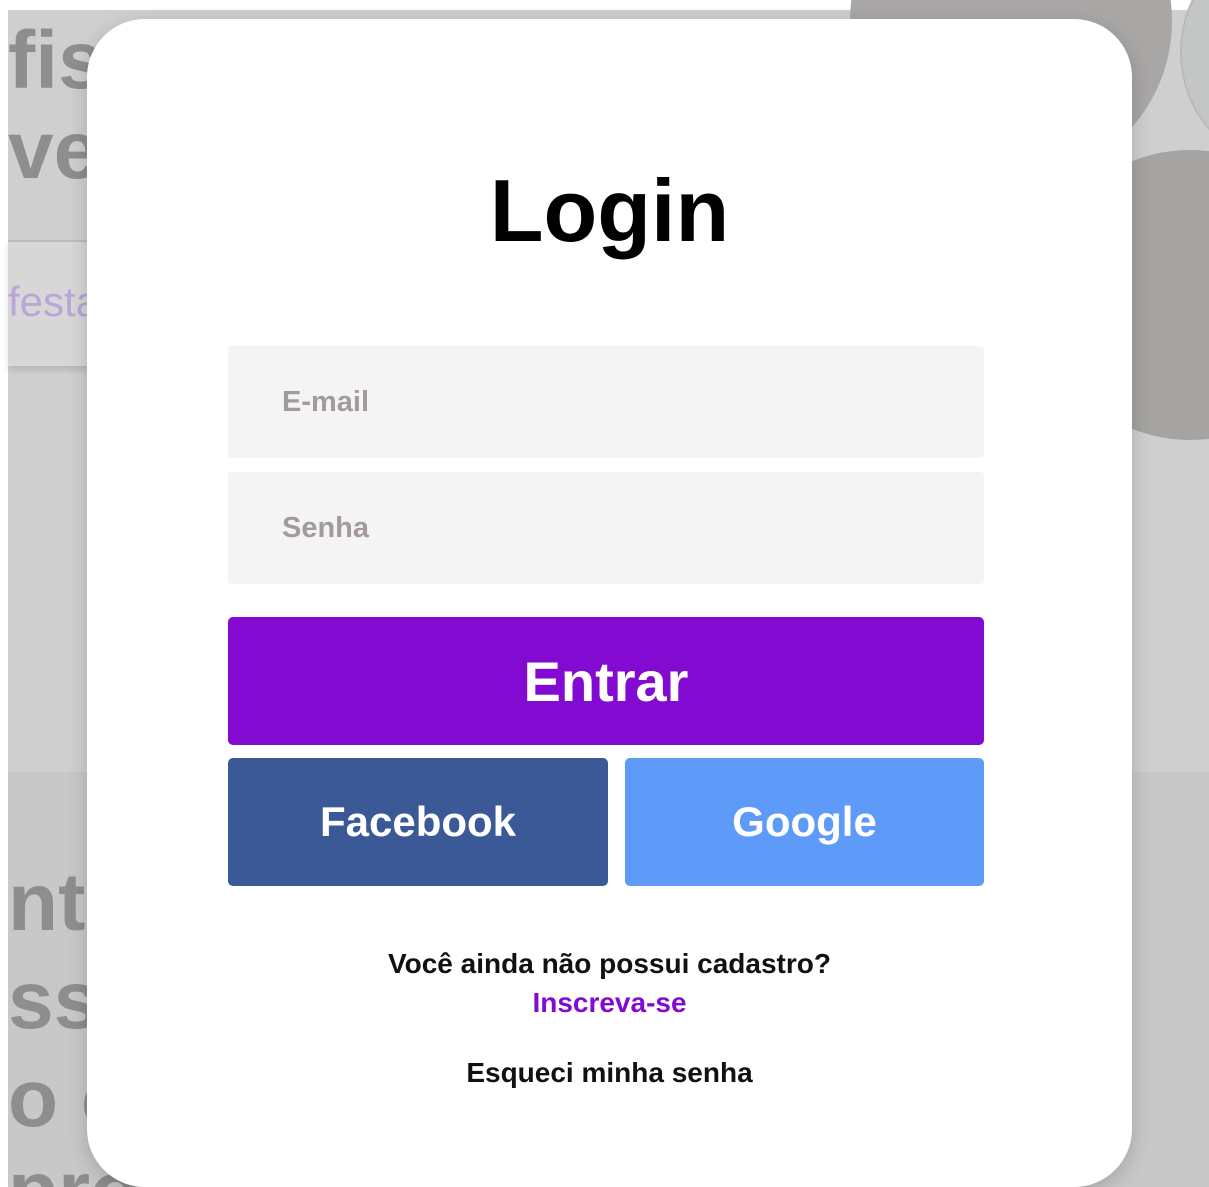 This screenshot has width=1209, height=1187. Describe the element at coordinates (804, 822) in the screenshot. I see `google-login-button: Google` at that location.